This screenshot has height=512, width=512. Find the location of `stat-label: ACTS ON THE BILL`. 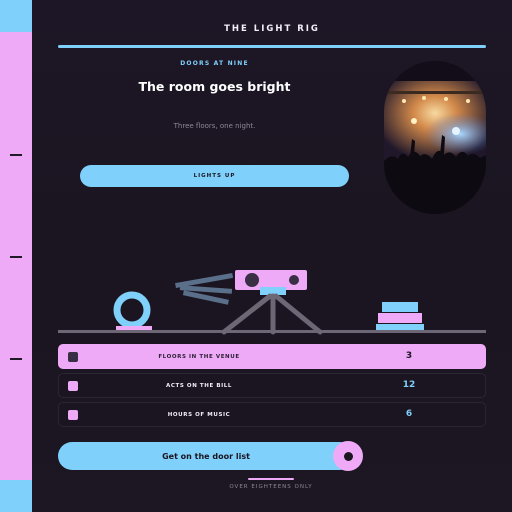

stat-label: ACTS ON THE BILL is located at coordinates (199, 386).